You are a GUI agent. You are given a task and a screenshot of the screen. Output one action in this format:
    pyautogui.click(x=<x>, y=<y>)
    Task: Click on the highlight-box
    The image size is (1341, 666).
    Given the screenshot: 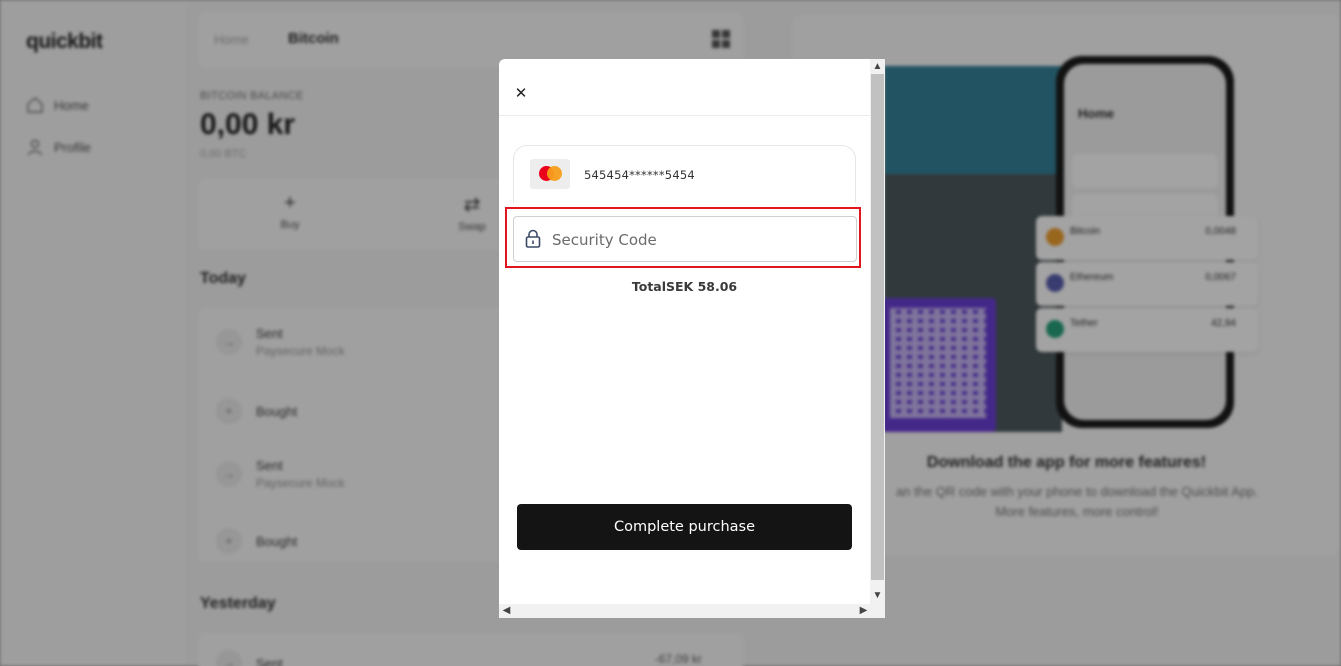 What is the action you would take?
    pyautogui.click(x=683, y=237)
    